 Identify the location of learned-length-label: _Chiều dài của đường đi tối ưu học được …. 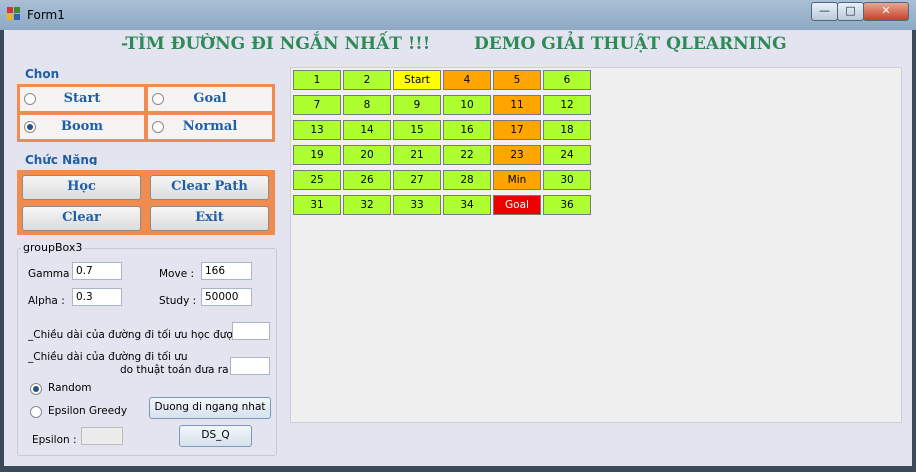
(137, 335).